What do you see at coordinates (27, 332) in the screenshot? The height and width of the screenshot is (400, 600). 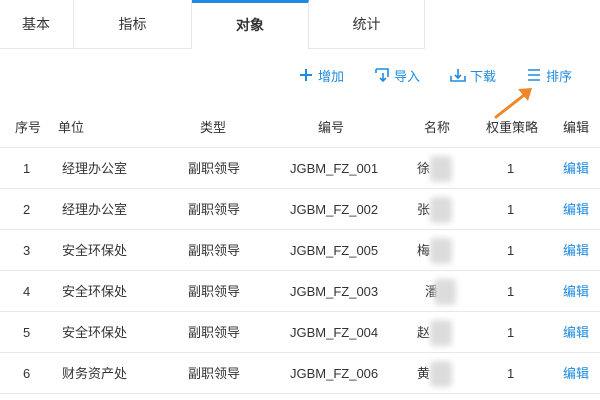 I see `cell-index: 5` at bounding box center [27, 332].